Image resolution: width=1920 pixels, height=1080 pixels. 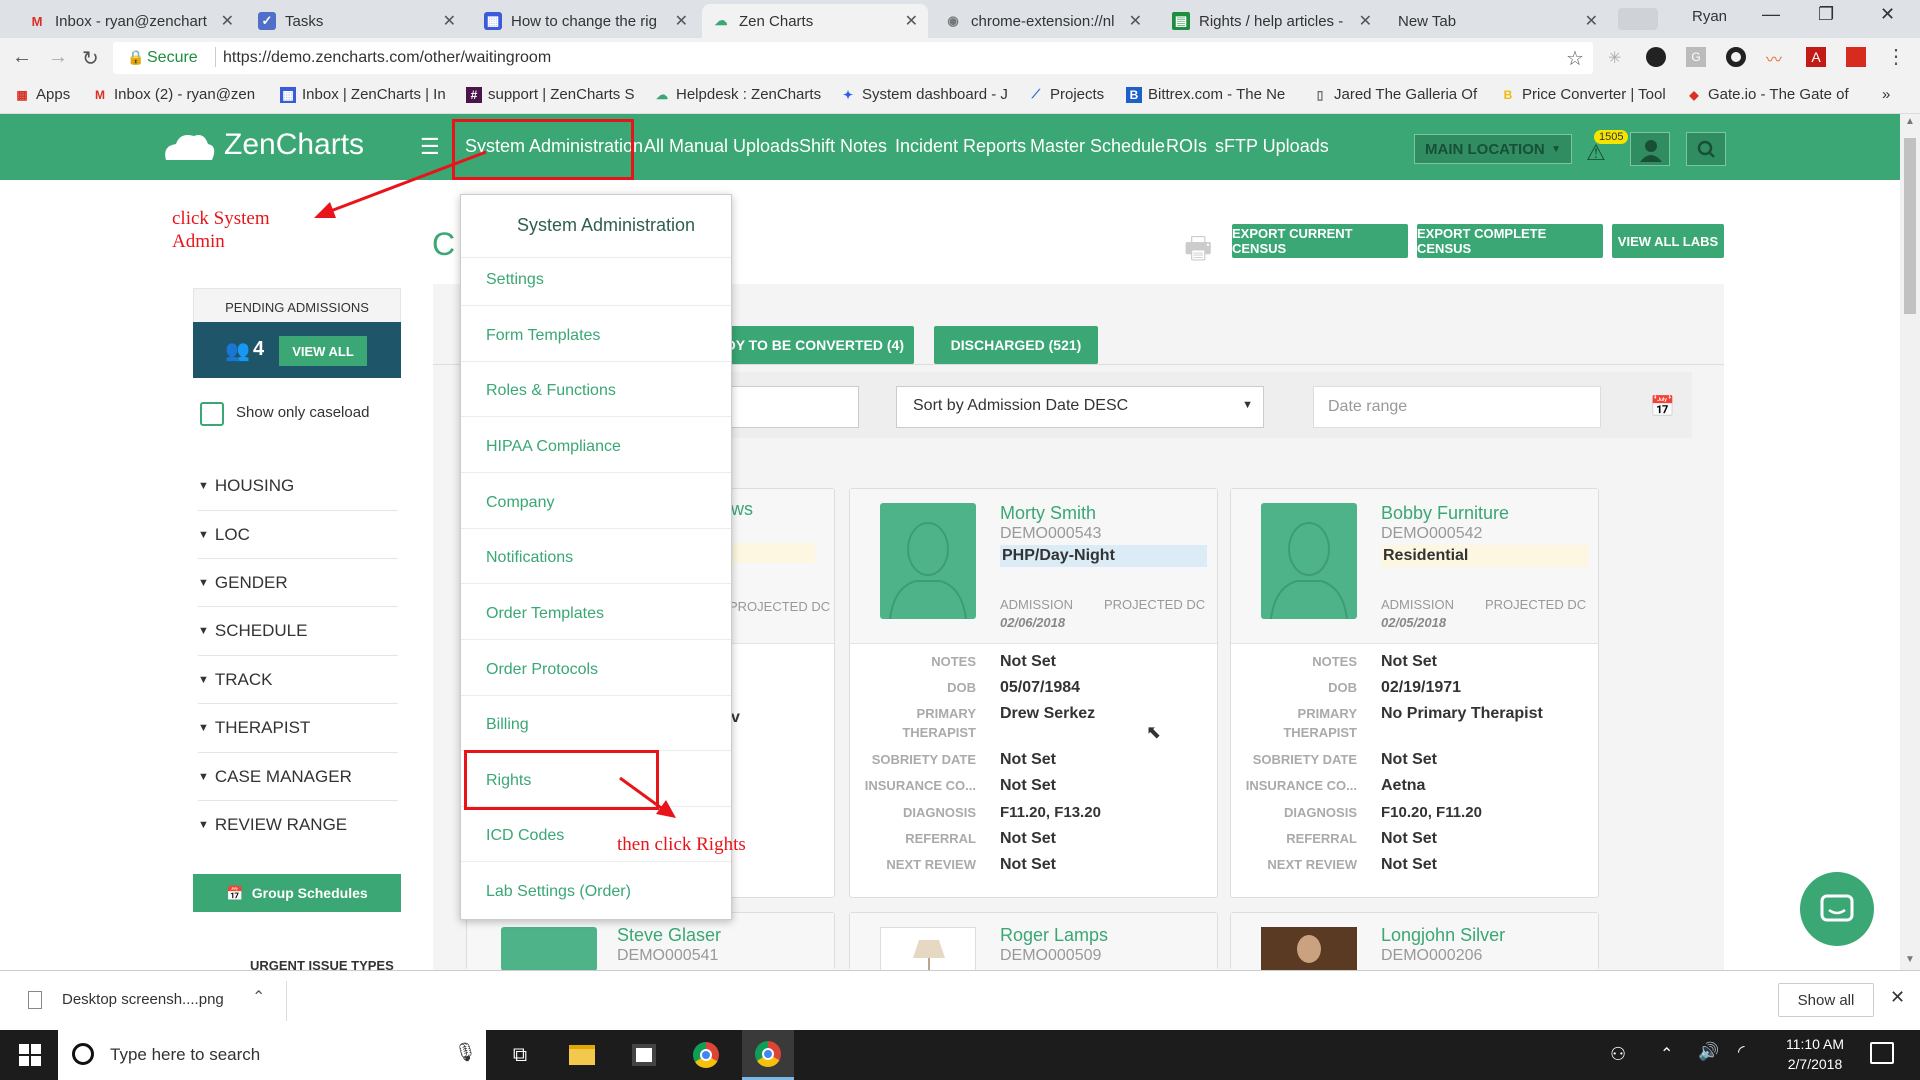 I want to click on tray-chevron-icon: ⌃, so click(x=1666, y=1054).